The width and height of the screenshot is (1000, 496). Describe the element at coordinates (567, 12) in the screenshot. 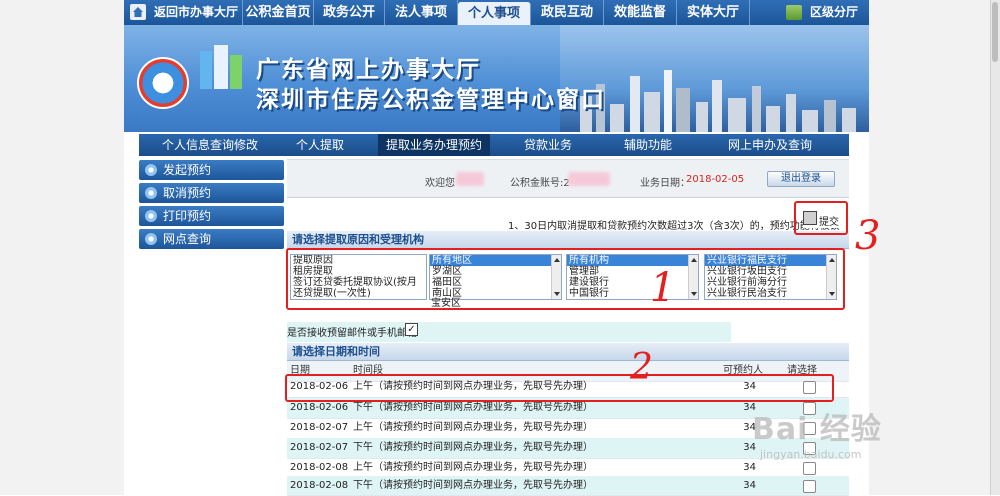

I see `topnav-interaction: 政民互动` at that location.